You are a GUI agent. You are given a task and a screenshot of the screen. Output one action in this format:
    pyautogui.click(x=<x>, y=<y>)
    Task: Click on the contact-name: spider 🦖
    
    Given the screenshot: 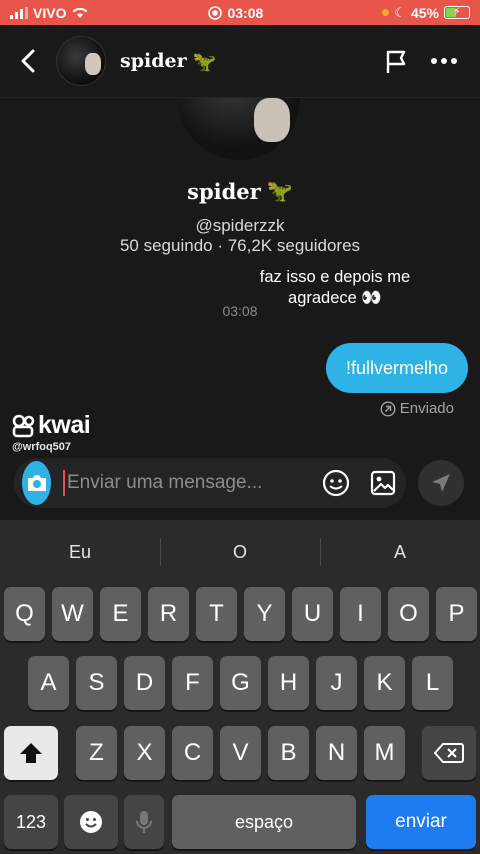 What is the action you would take?
    pyautogui.click(x=168, y=61)
    